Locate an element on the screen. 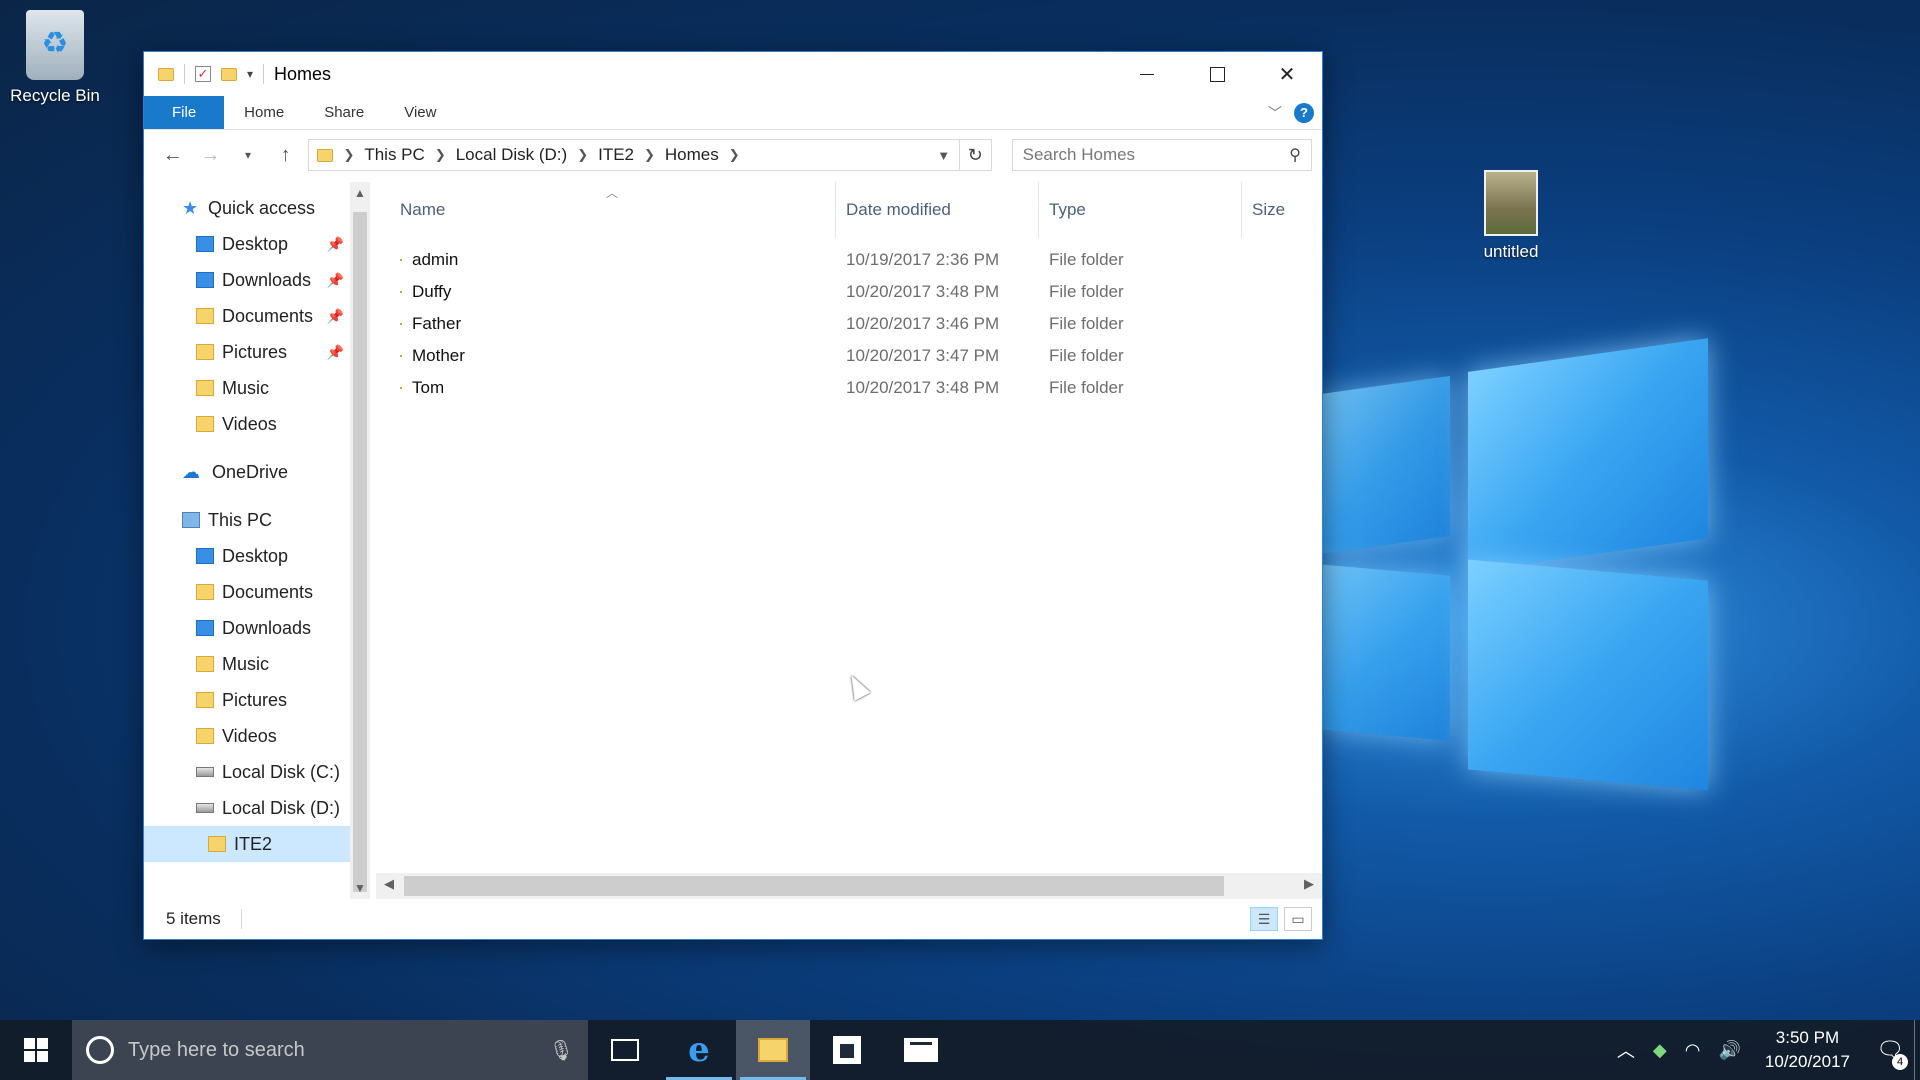 The image size is (1920, 1080). file-row: admin 10/19/2017 2:36 PM File folder is located at coordinates (846, 260).